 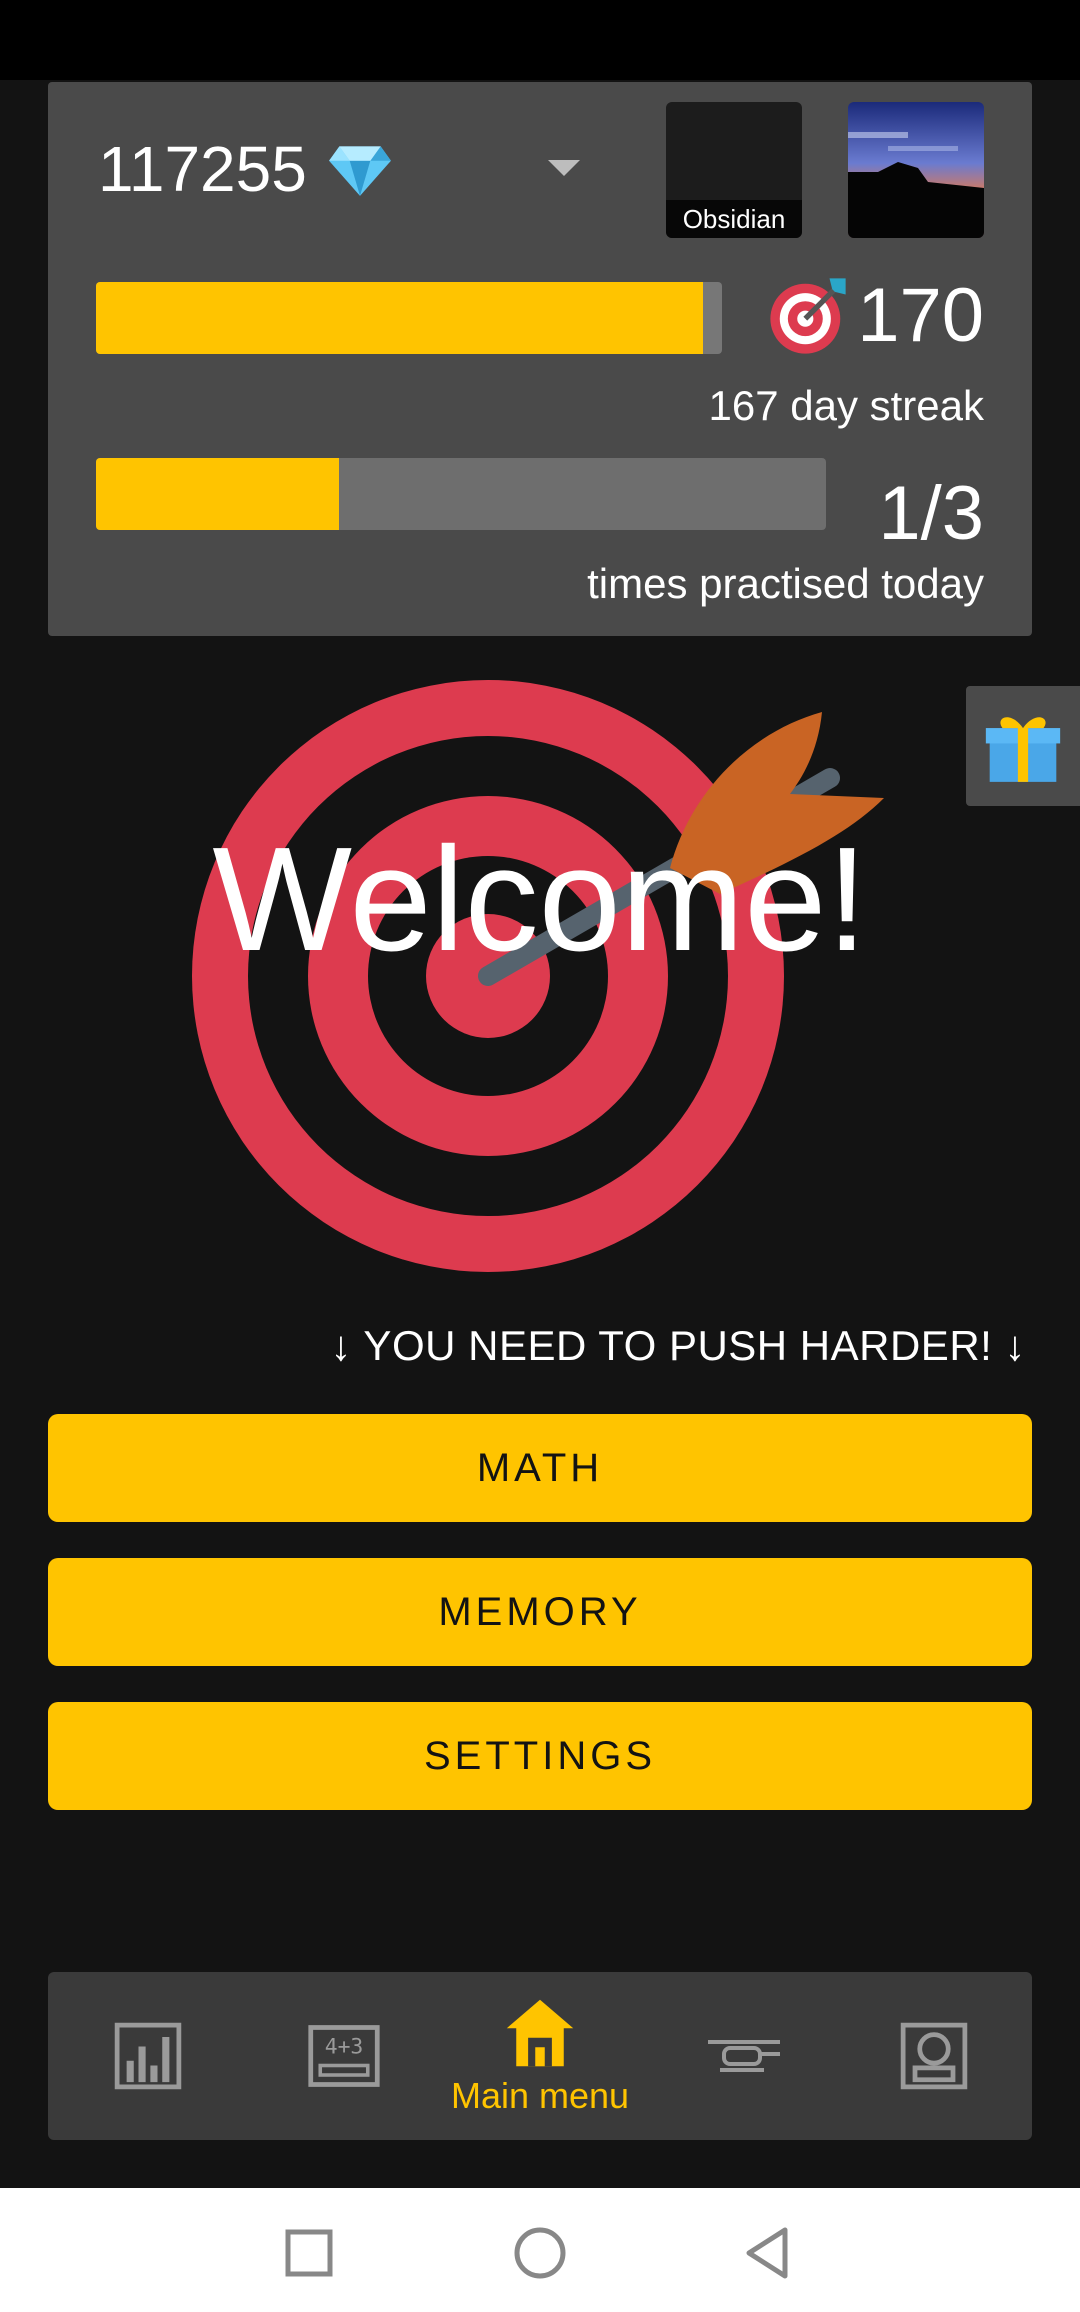 I want to click on gem-dropdown-arrow-icon, so click(x=564, y=168).